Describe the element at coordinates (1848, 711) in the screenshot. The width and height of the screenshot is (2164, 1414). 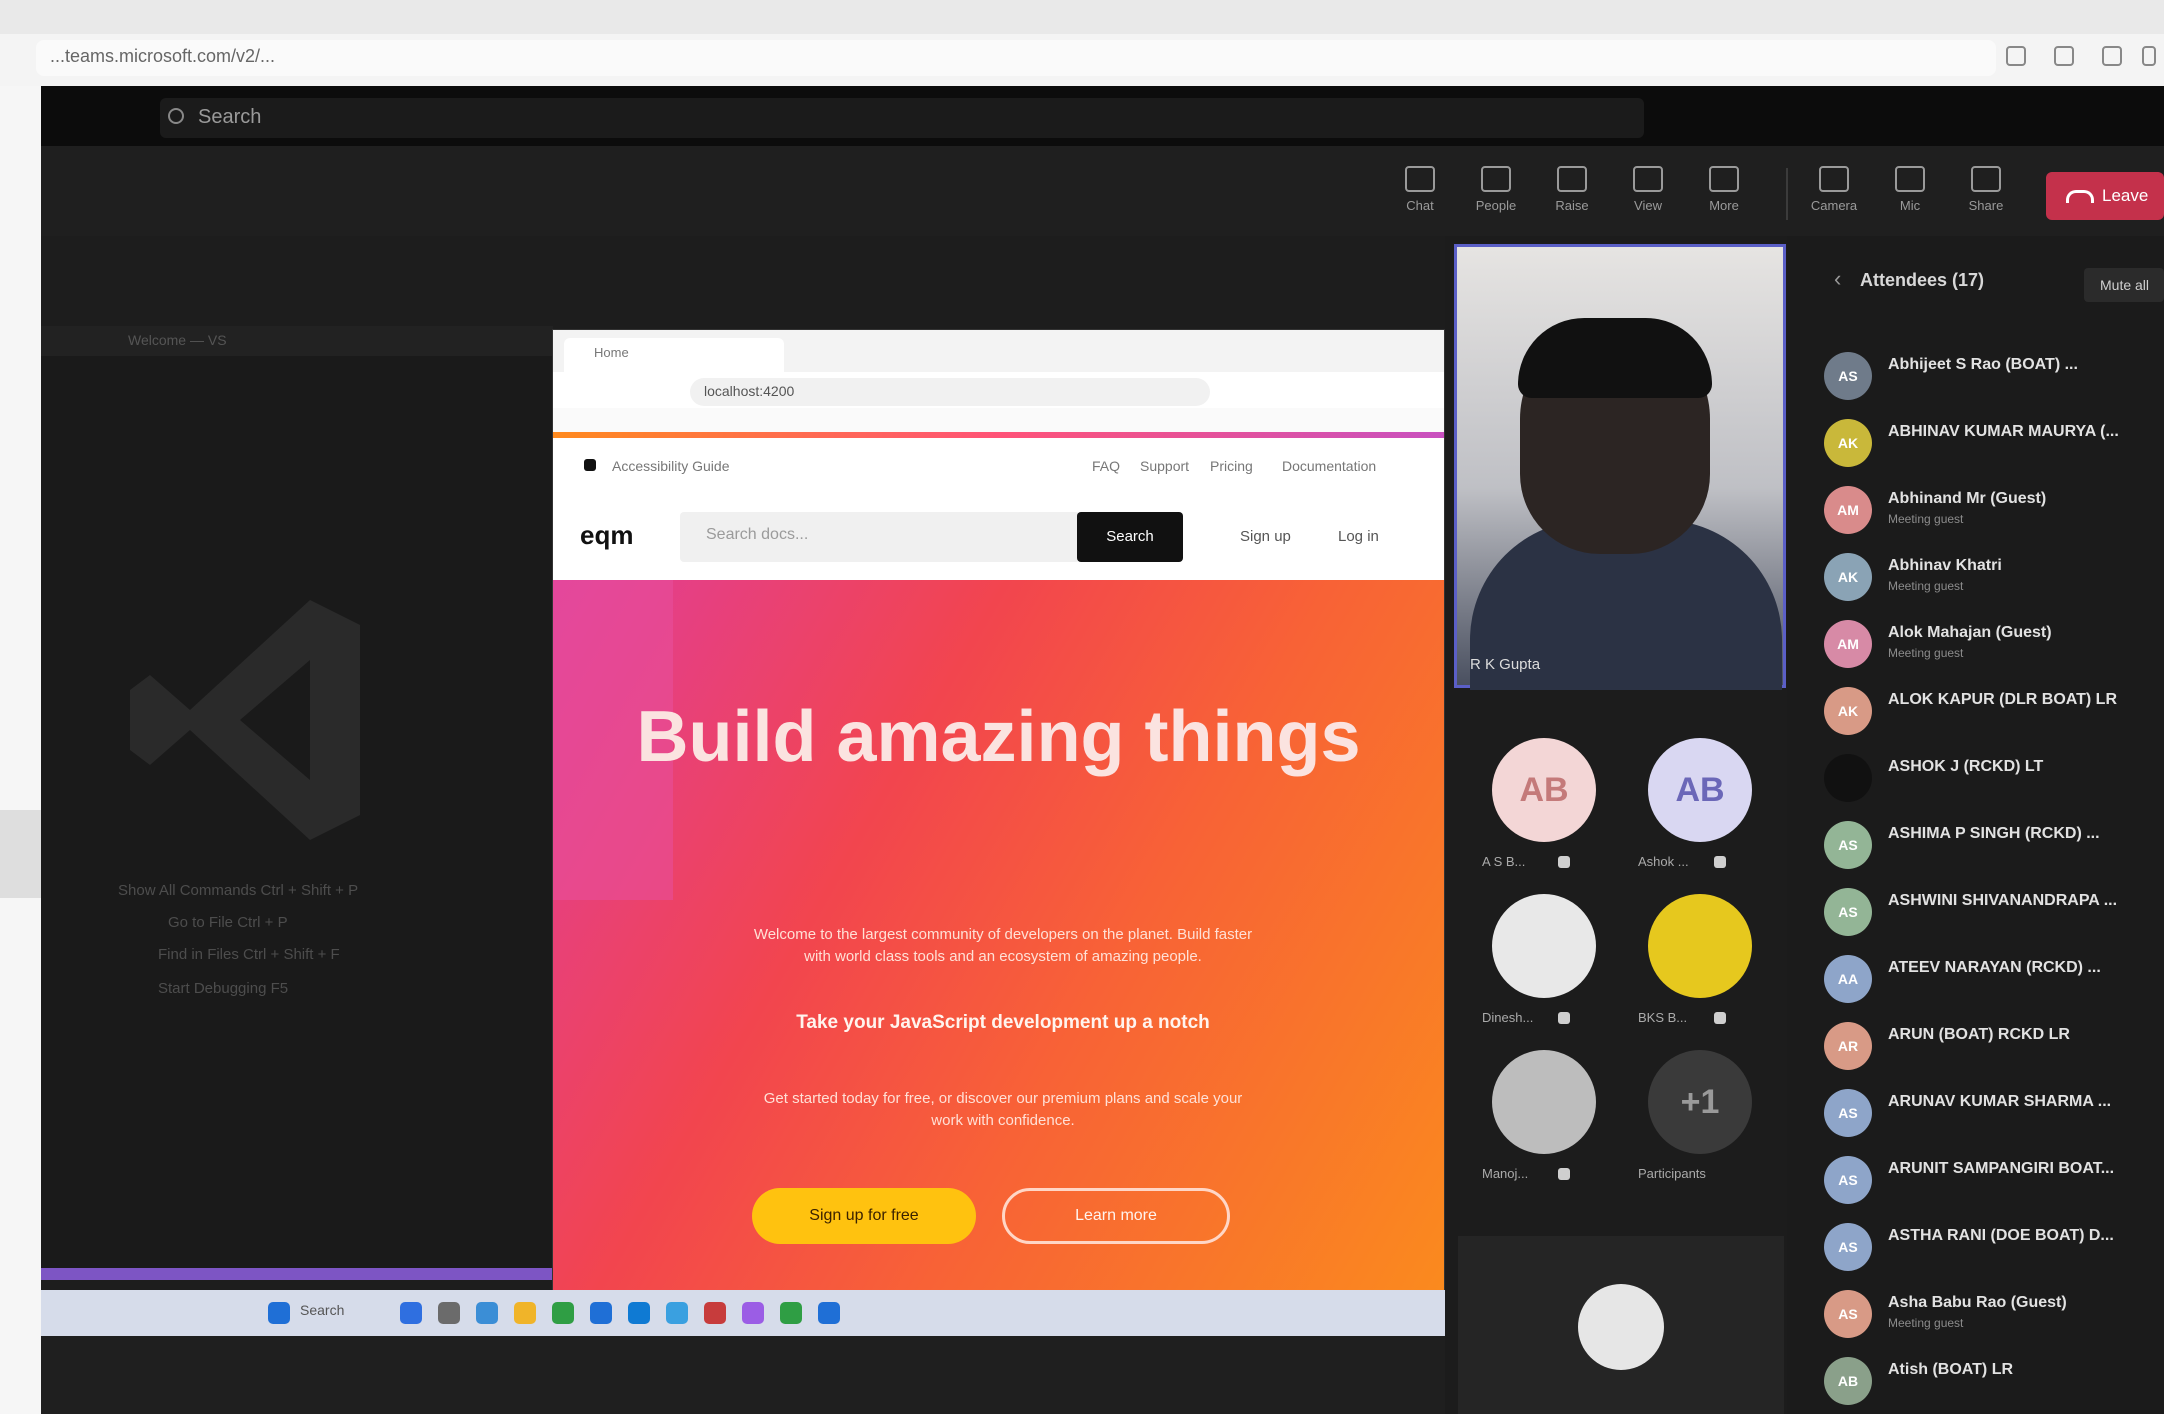
I see `participant-avatar: AK` at that location.